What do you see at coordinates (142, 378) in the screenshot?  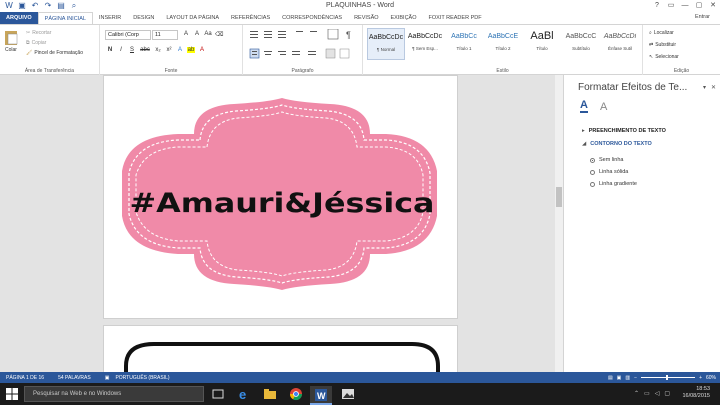 I see `language-indicator: PORTUGUÊS (BRASIL)` at bounding box center [142, 378].